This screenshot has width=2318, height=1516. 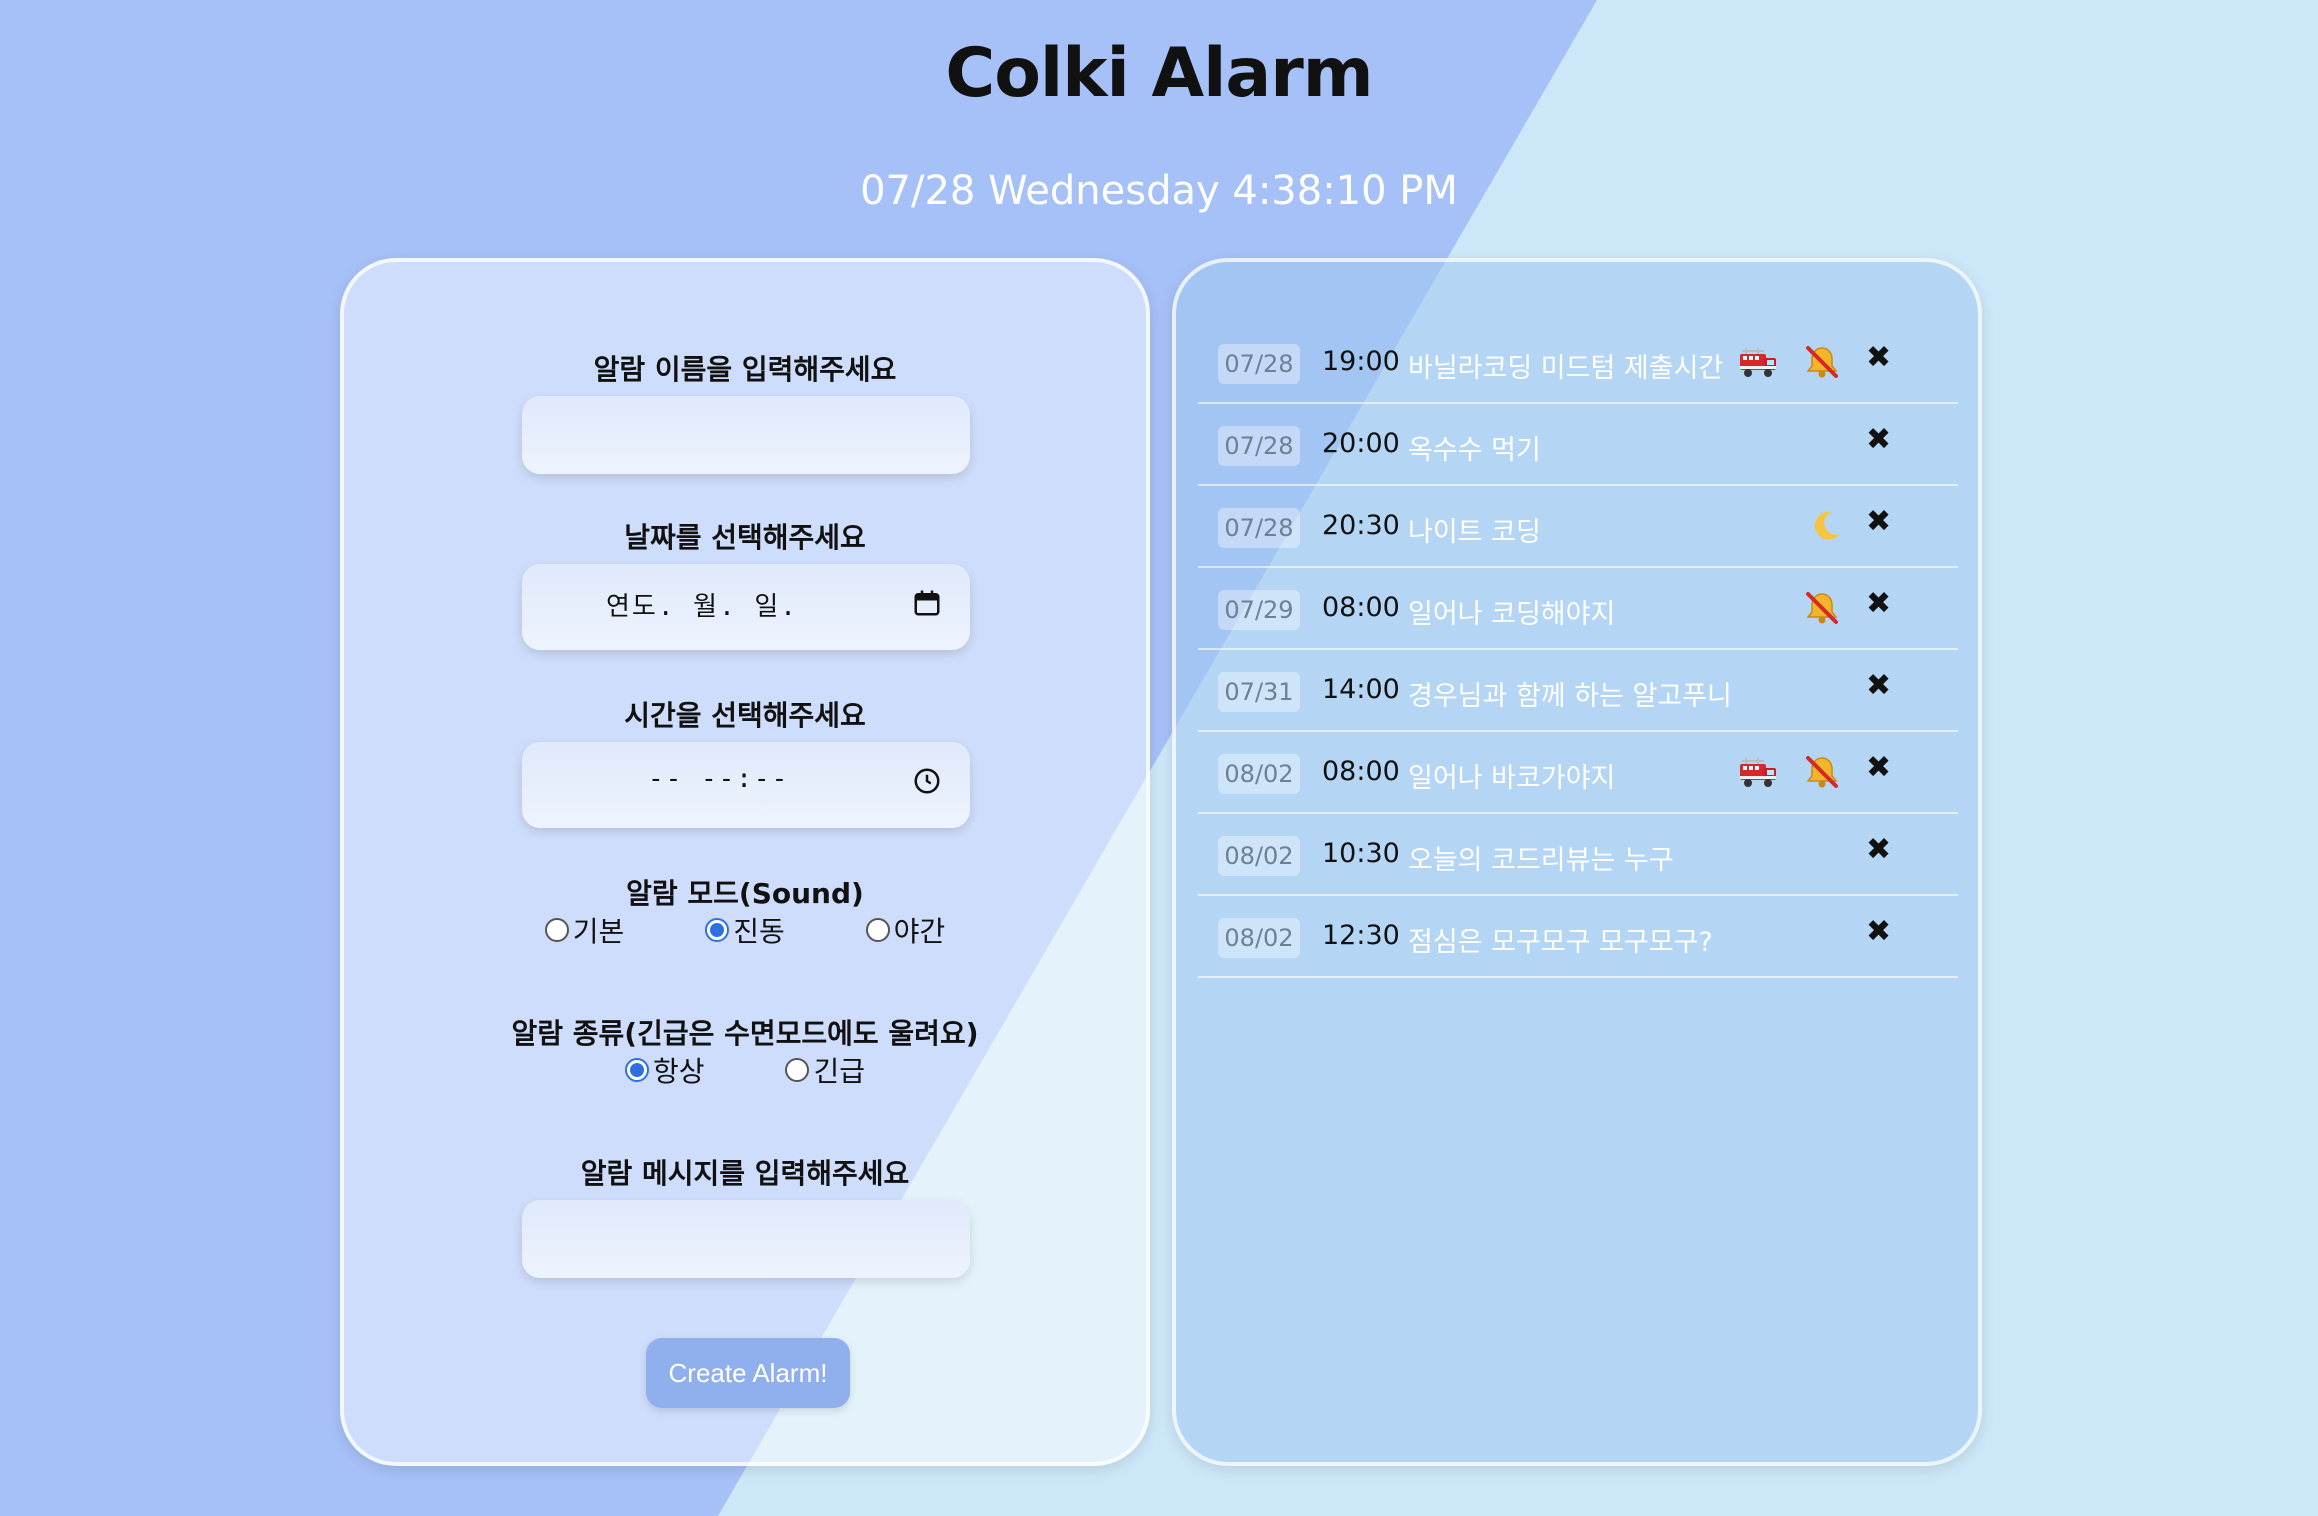 I want to click on clock-icon, so click(x=927, y=781).